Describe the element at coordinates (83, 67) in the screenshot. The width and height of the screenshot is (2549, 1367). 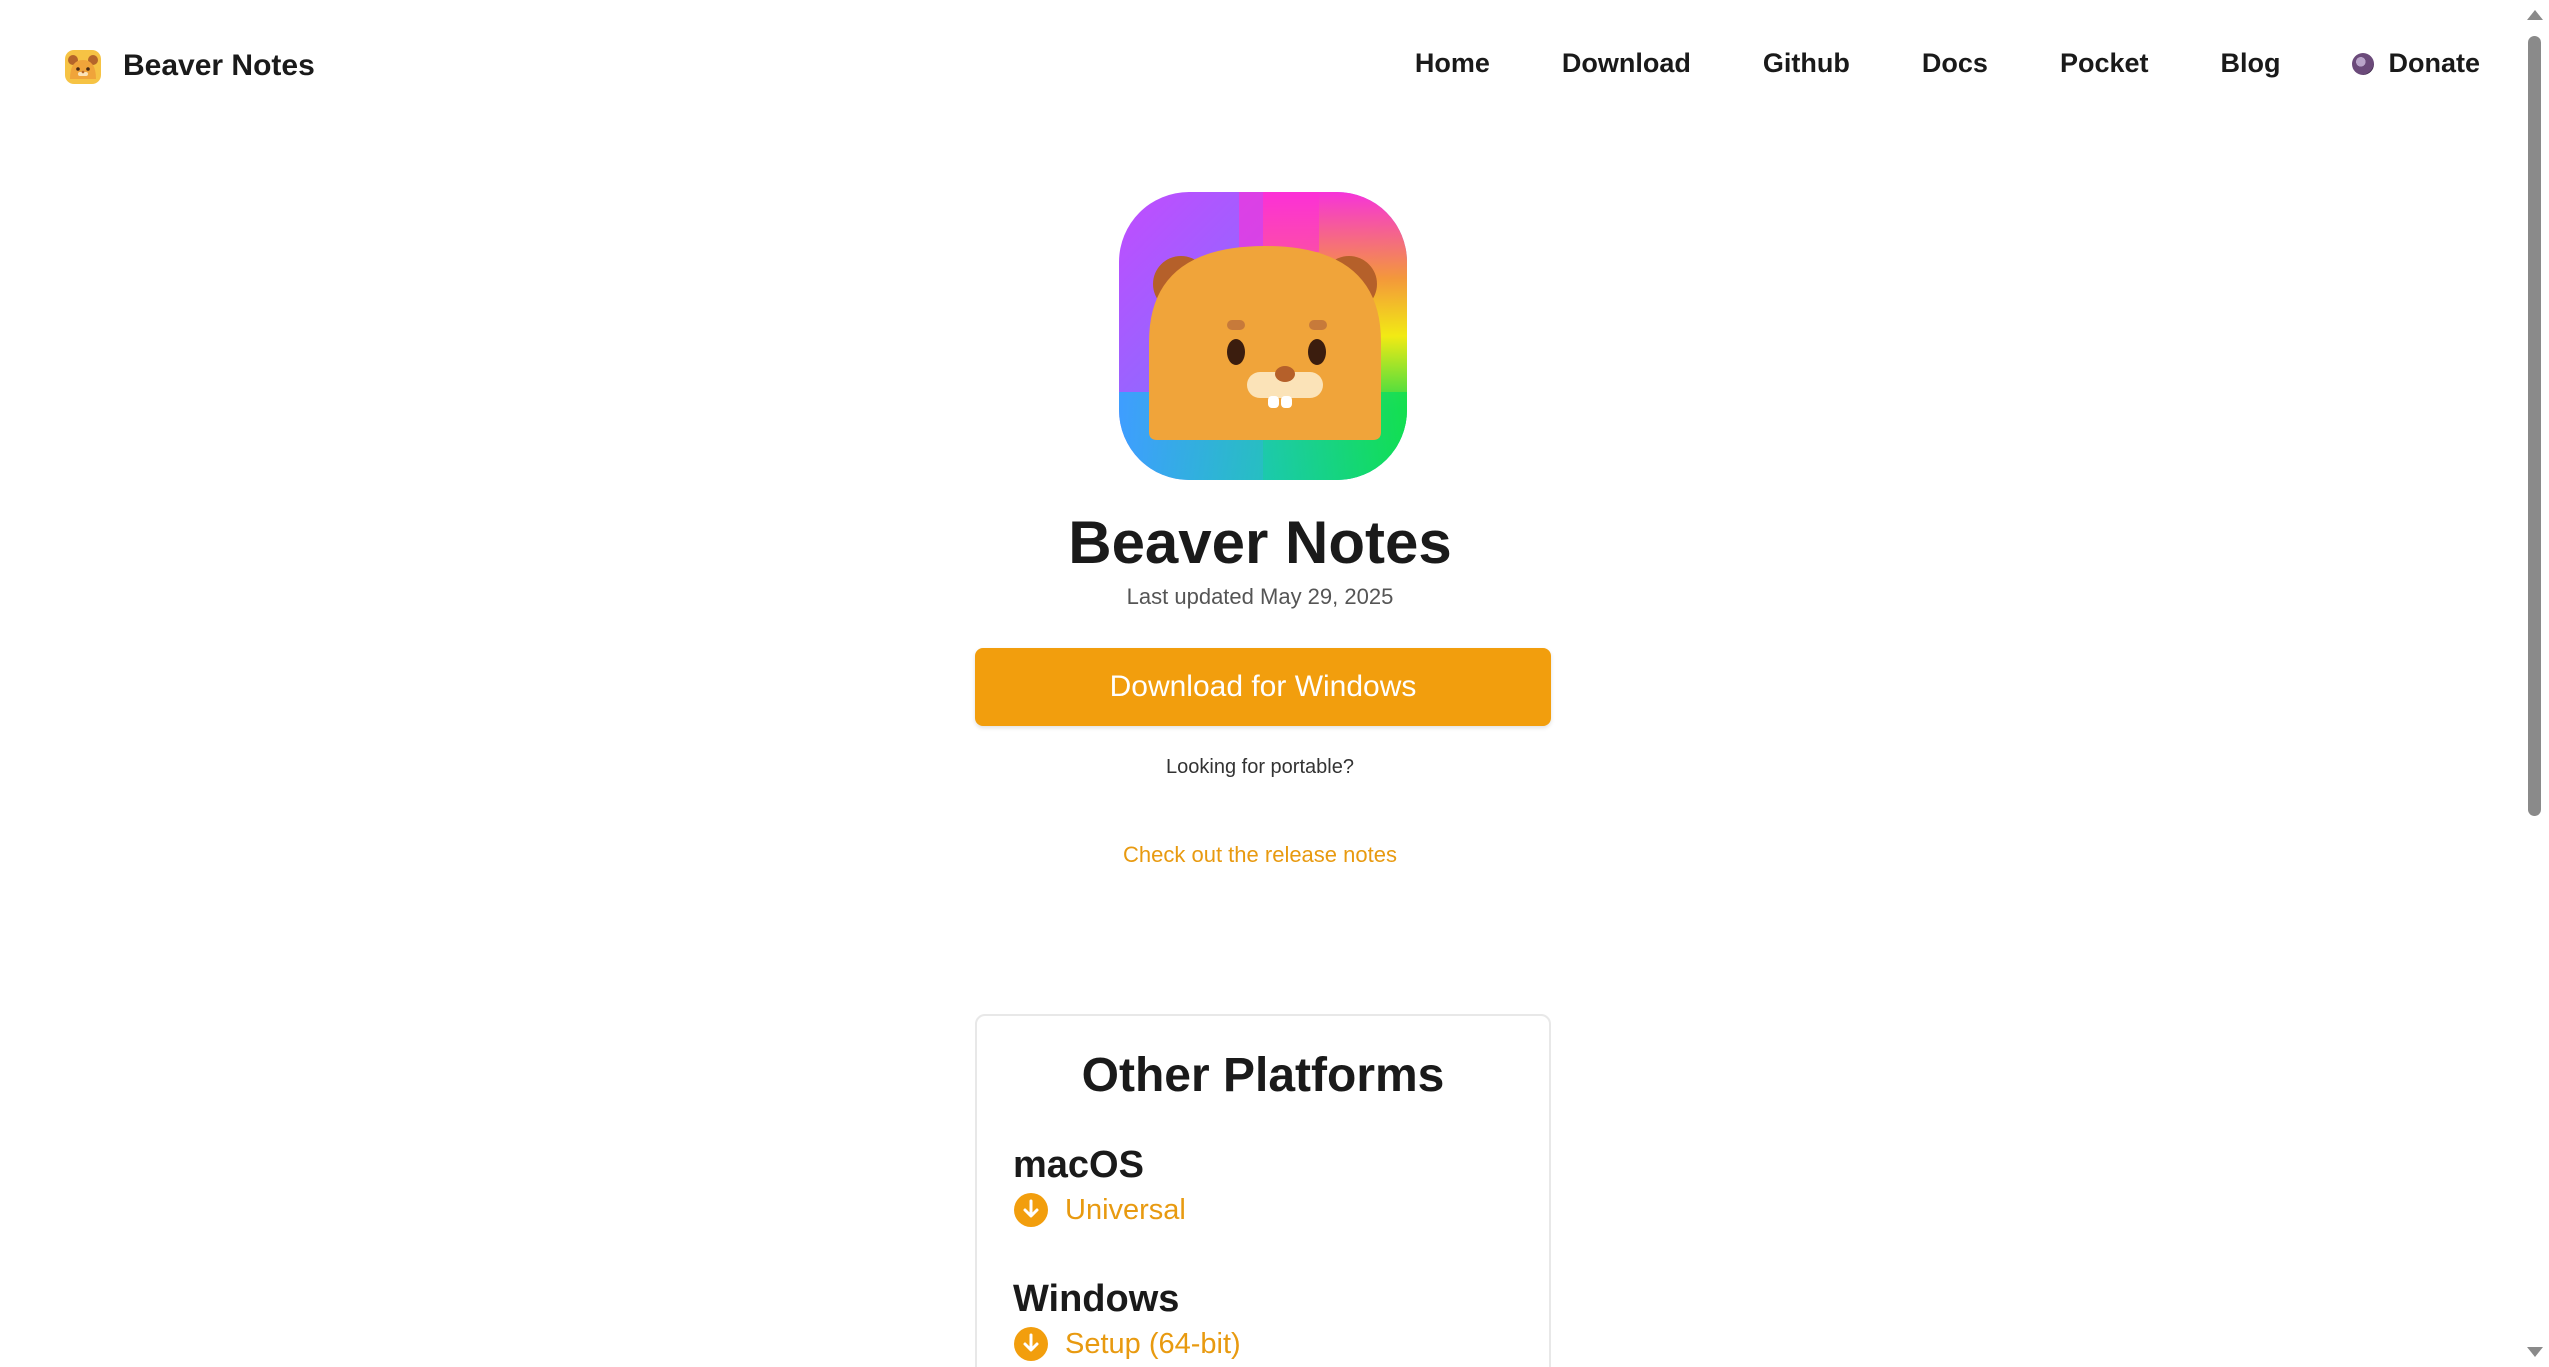
I see `beaver-logo-icon` at that location.